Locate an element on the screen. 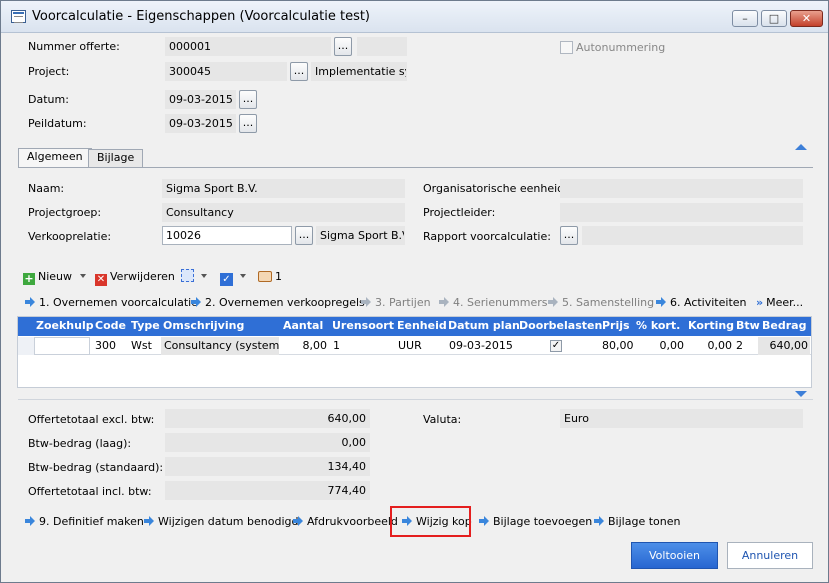 The height and width of the screenshot is (583, 829). step-label: 6. Activiteiten is located at coordinates (708, 302).